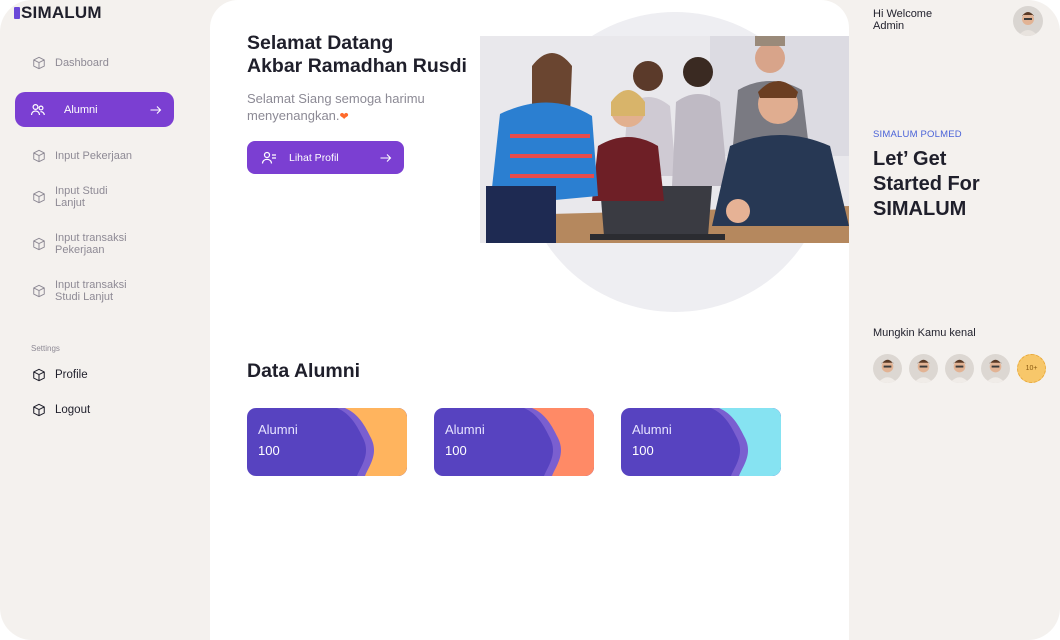 This screenshot has height=640, width=1060. I want to click on promo-title: Let’ Get Started For SIMALUM, so click(926, 184).